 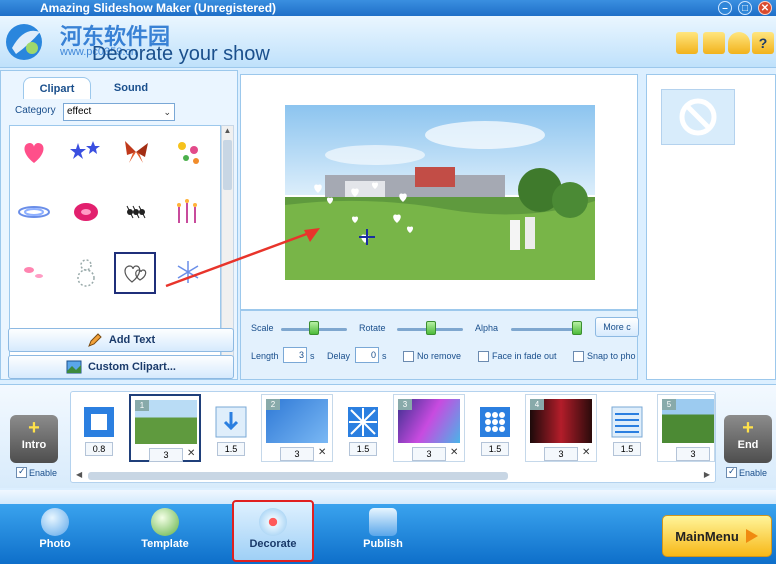 I want to click on clipart-butterfly, so click(x=136, y=152).